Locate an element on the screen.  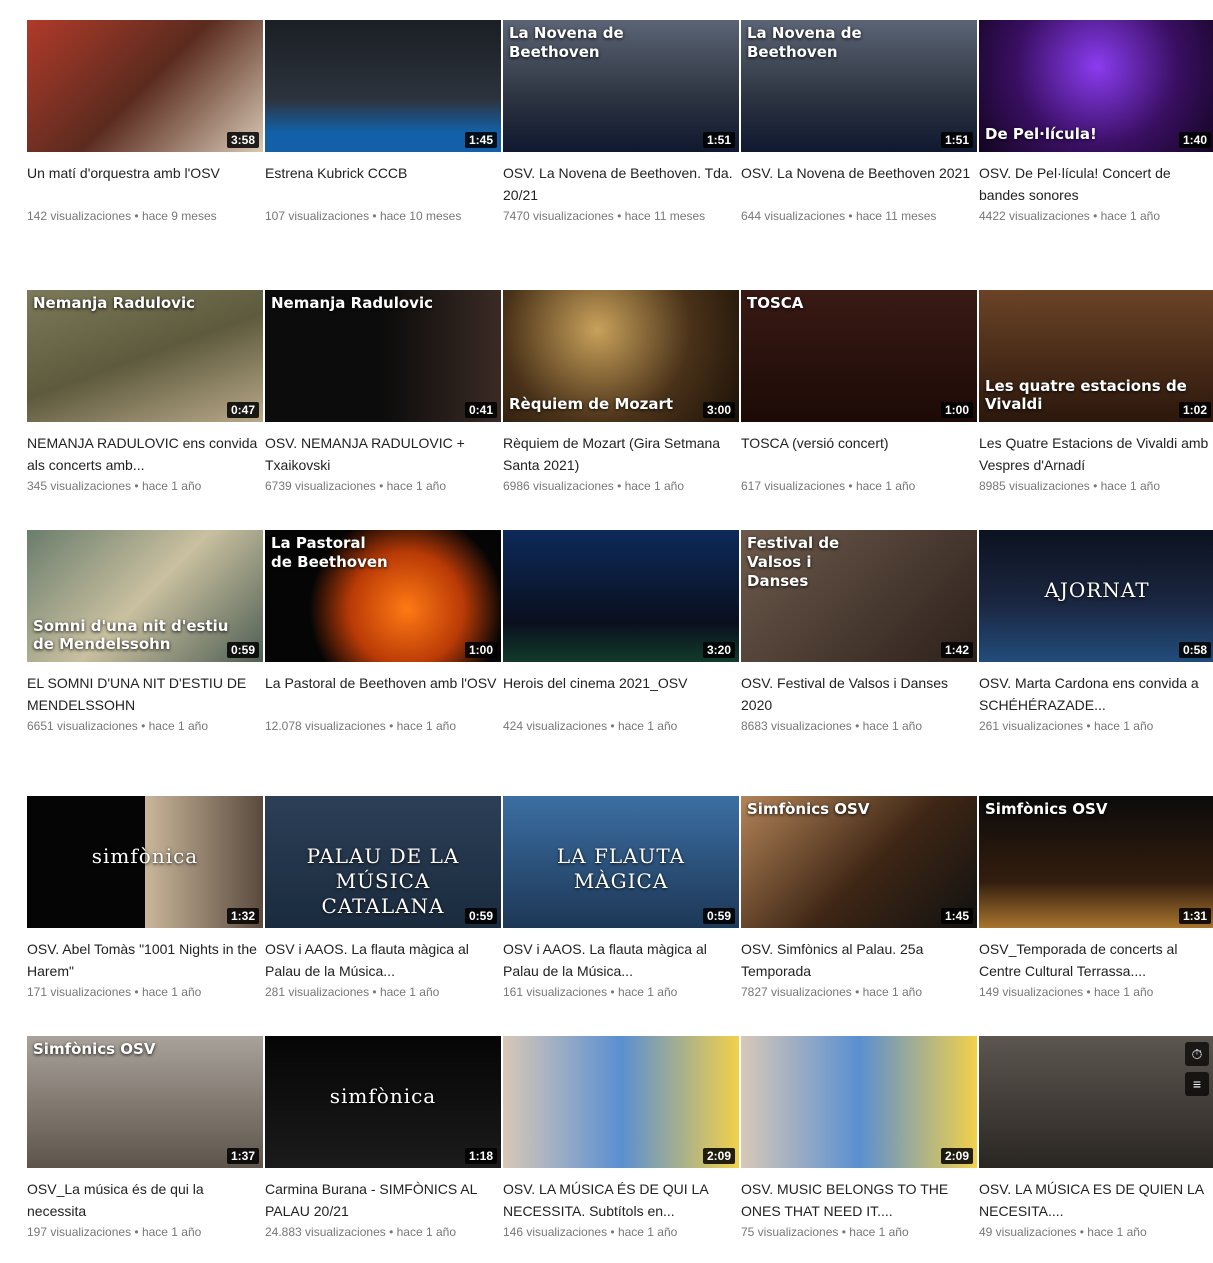
queue-icon: ≡ is located at coordinates (1197, 1084).